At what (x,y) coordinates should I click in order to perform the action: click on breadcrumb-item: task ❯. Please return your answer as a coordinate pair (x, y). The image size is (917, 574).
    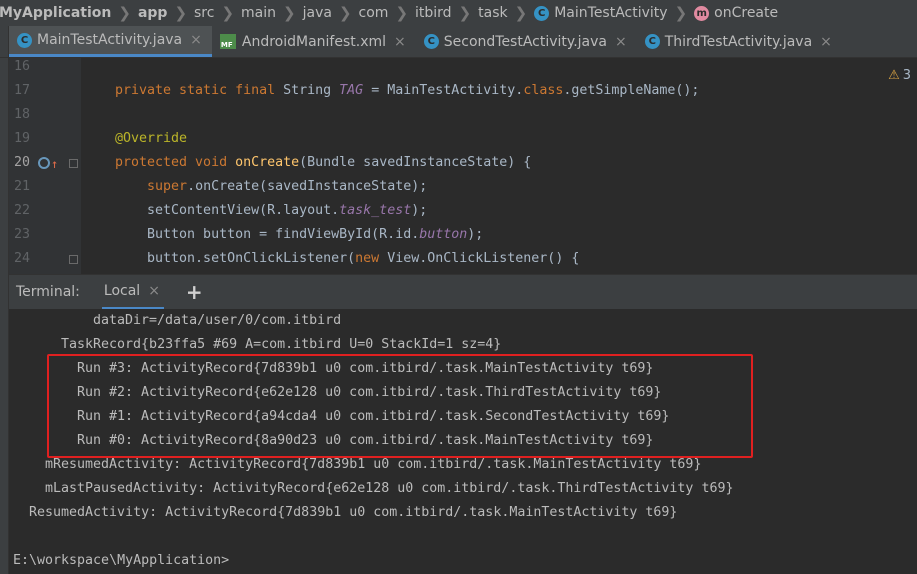
    Looking at the image, I should click on (506, 13).